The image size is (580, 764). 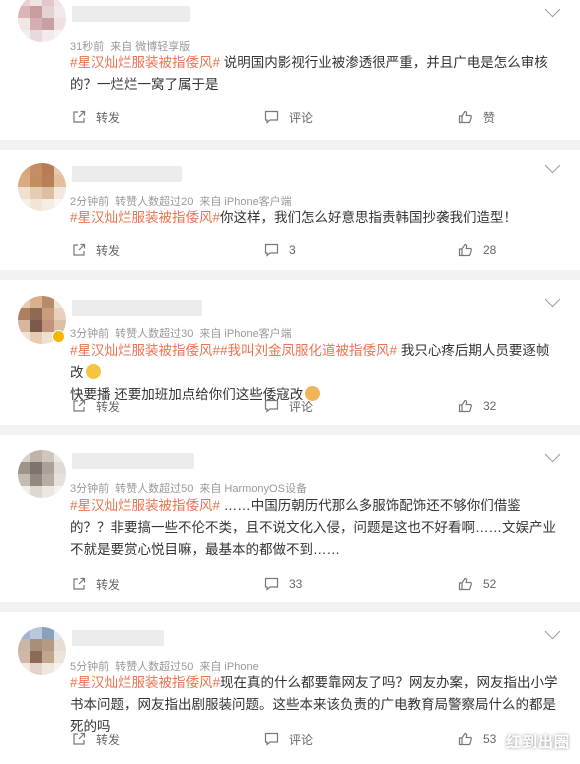 I want to click on action-bar: 转发 3 28, so click(x=290, y=250).